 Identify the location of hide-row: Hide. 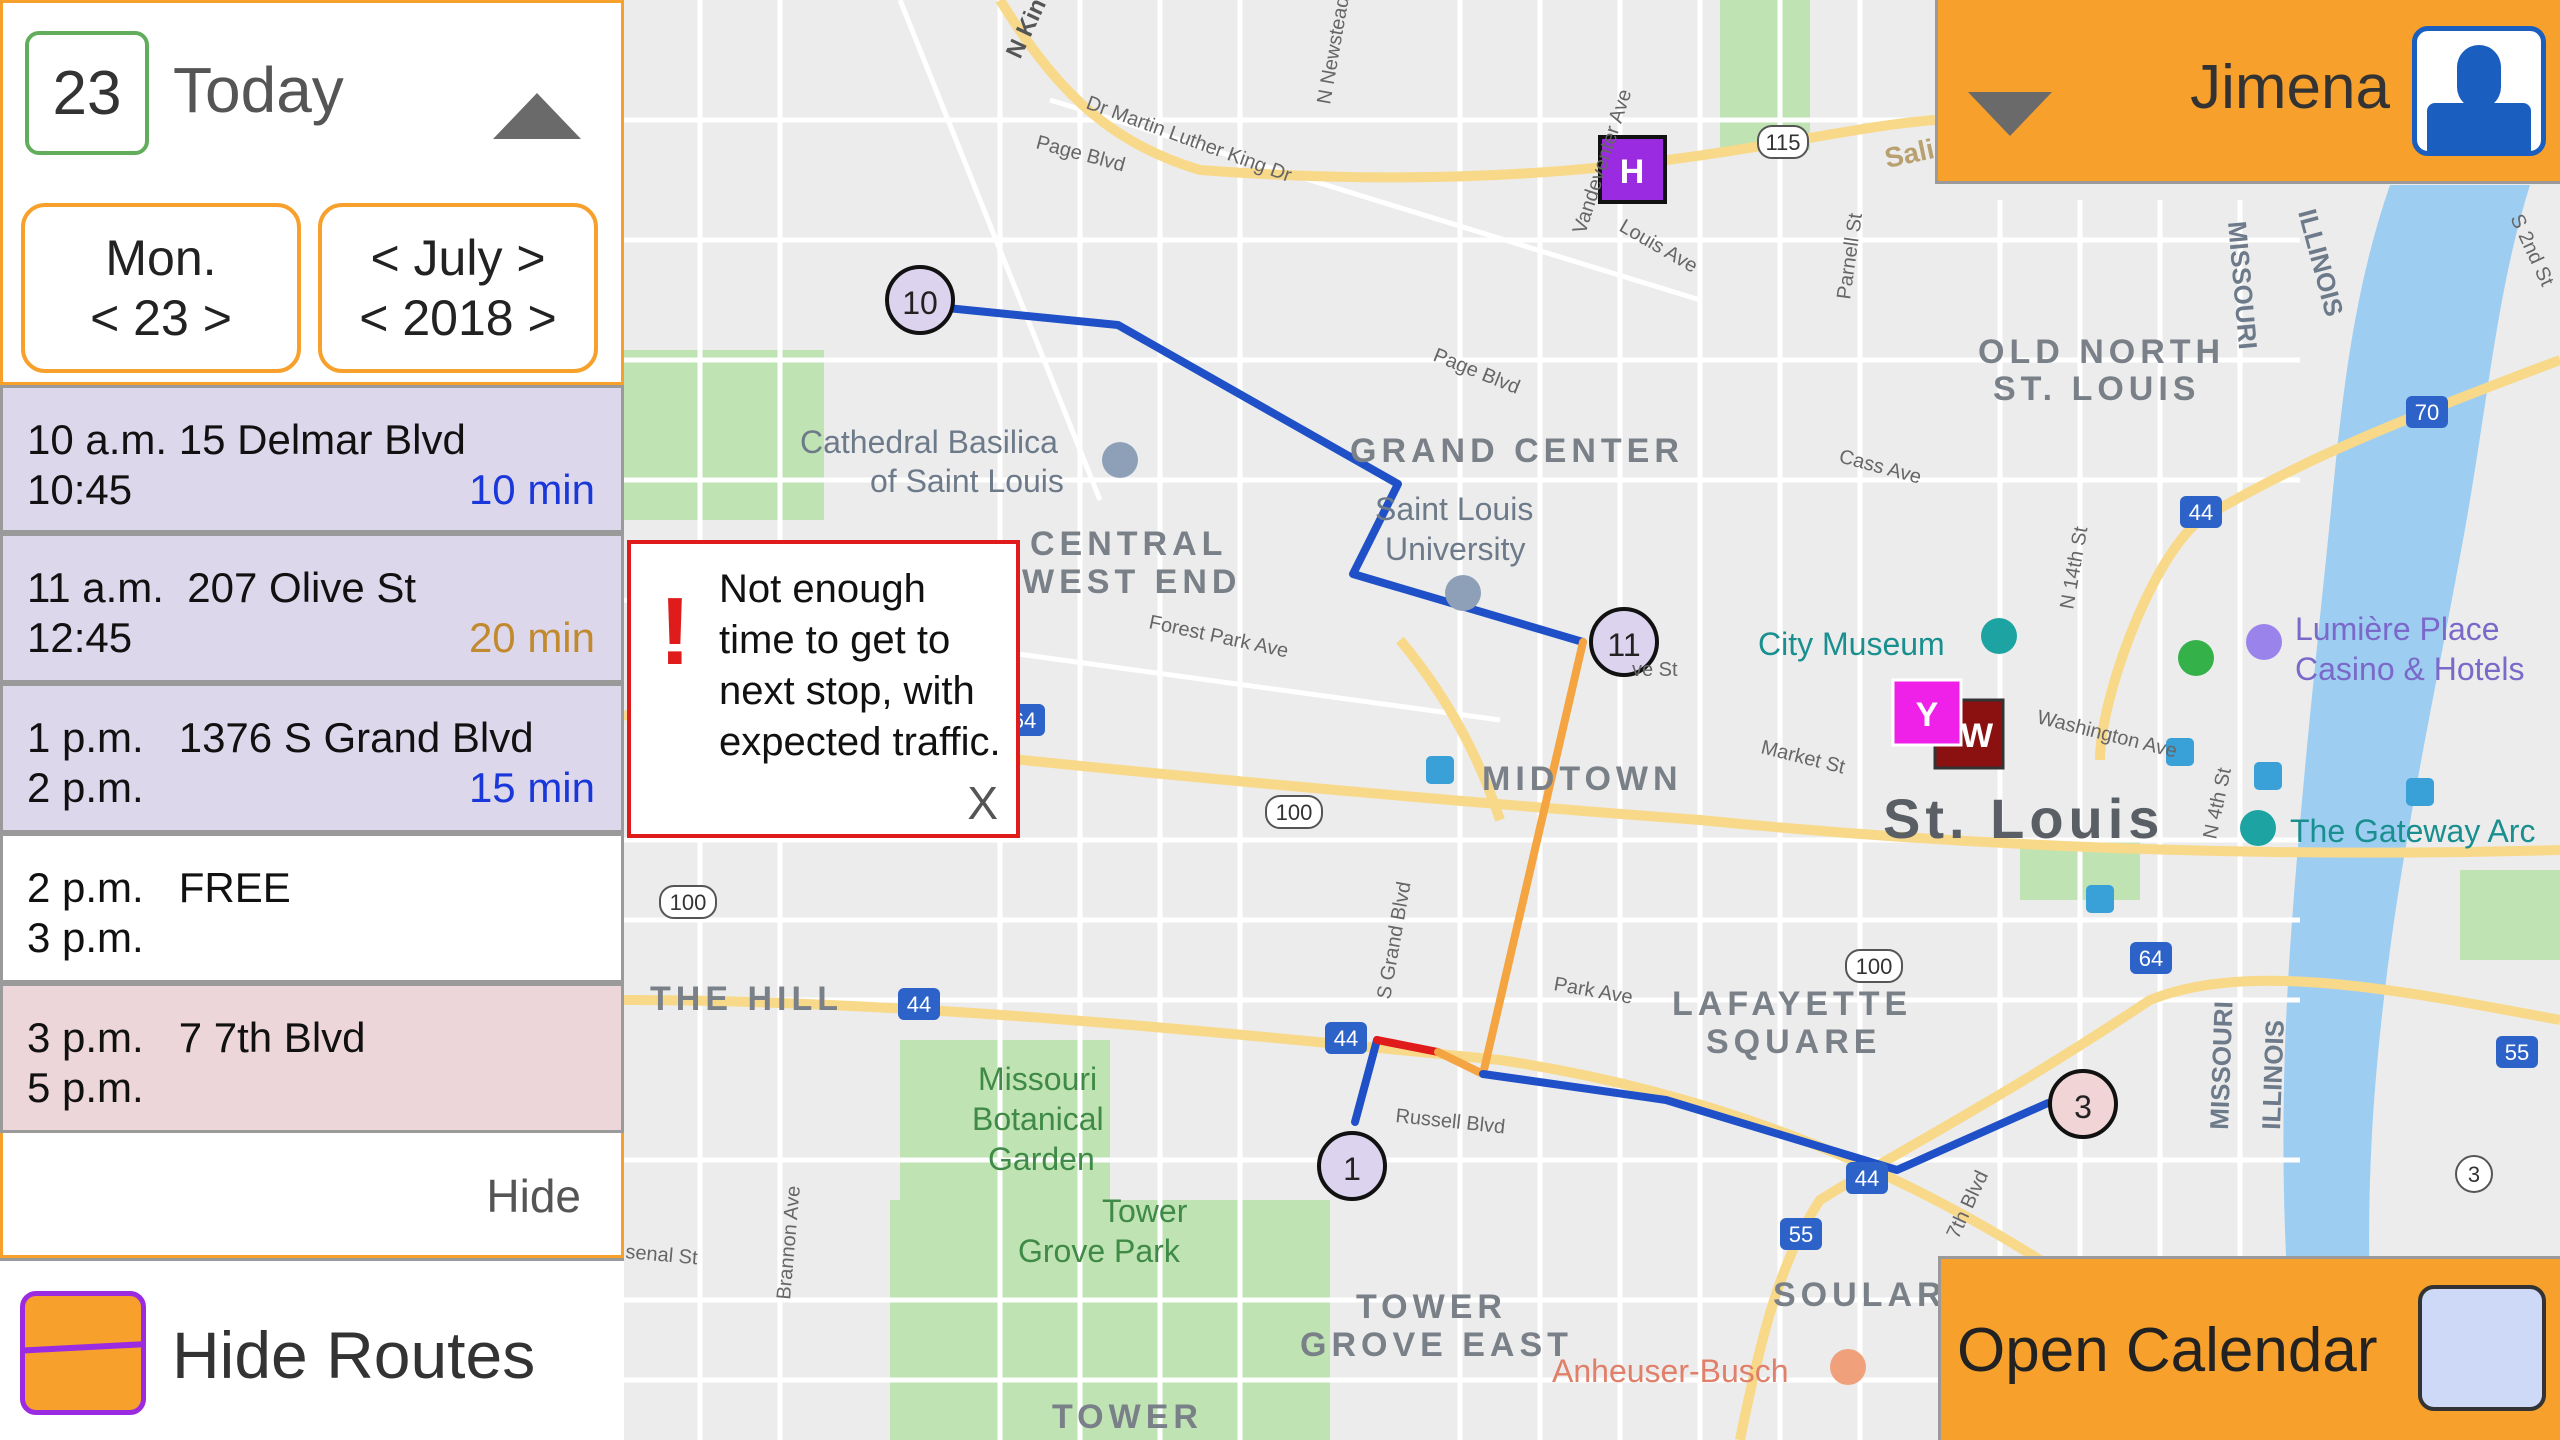
(312, 1195).